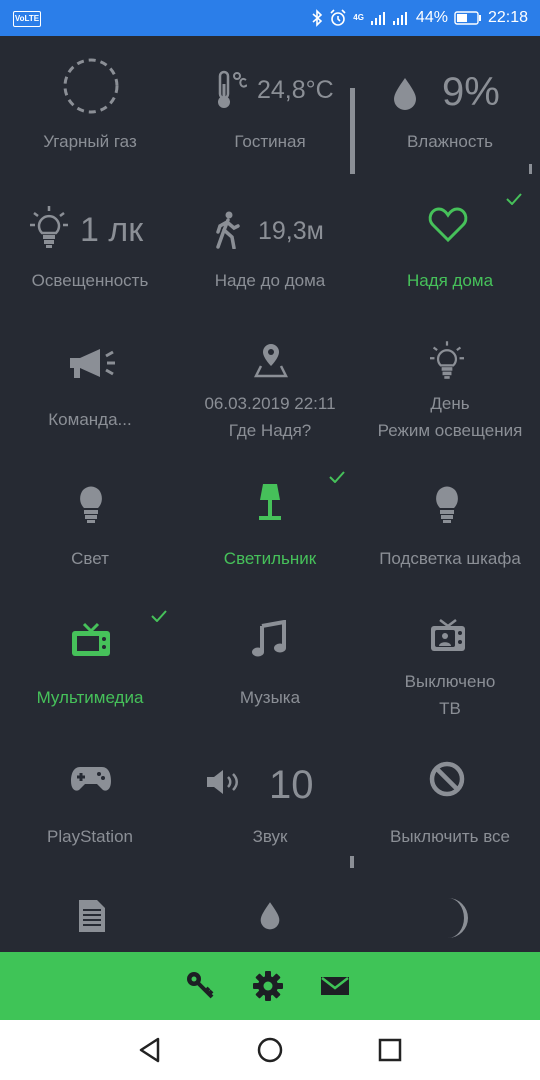  What do you see at coordinates (295, 90) in the screenshot?
I see `temperature-value: 24,8°C` at bounding box center [295, 90].